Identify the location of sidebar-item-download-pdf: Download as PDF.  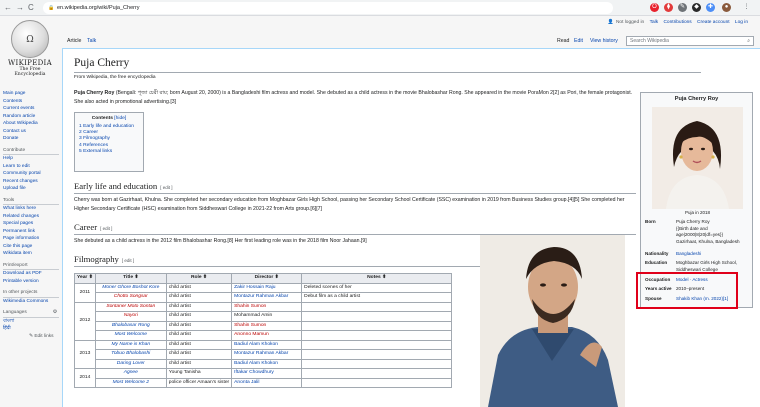
(31, 274).